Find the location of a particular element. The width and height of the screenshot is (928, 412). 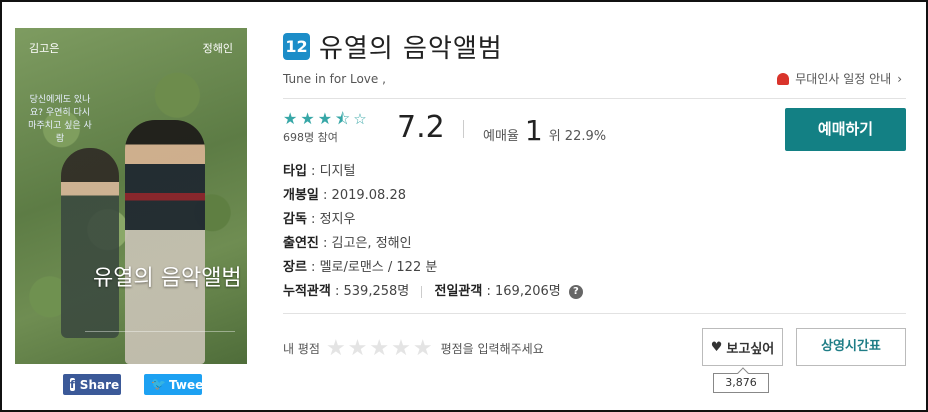

detail-cast: 출연진 : 김고은, 정해인 is located at coordinates (347, 243).